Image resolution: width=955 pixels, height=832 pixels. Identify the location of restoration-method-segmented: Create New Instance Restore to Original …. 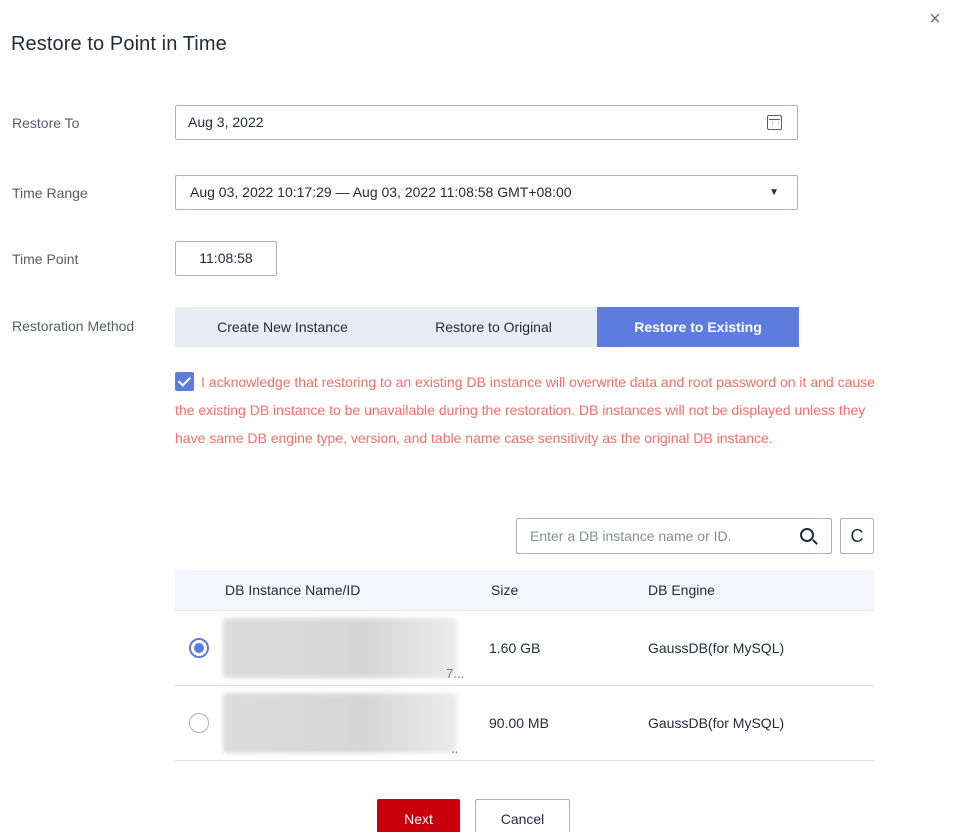
(487, 327).